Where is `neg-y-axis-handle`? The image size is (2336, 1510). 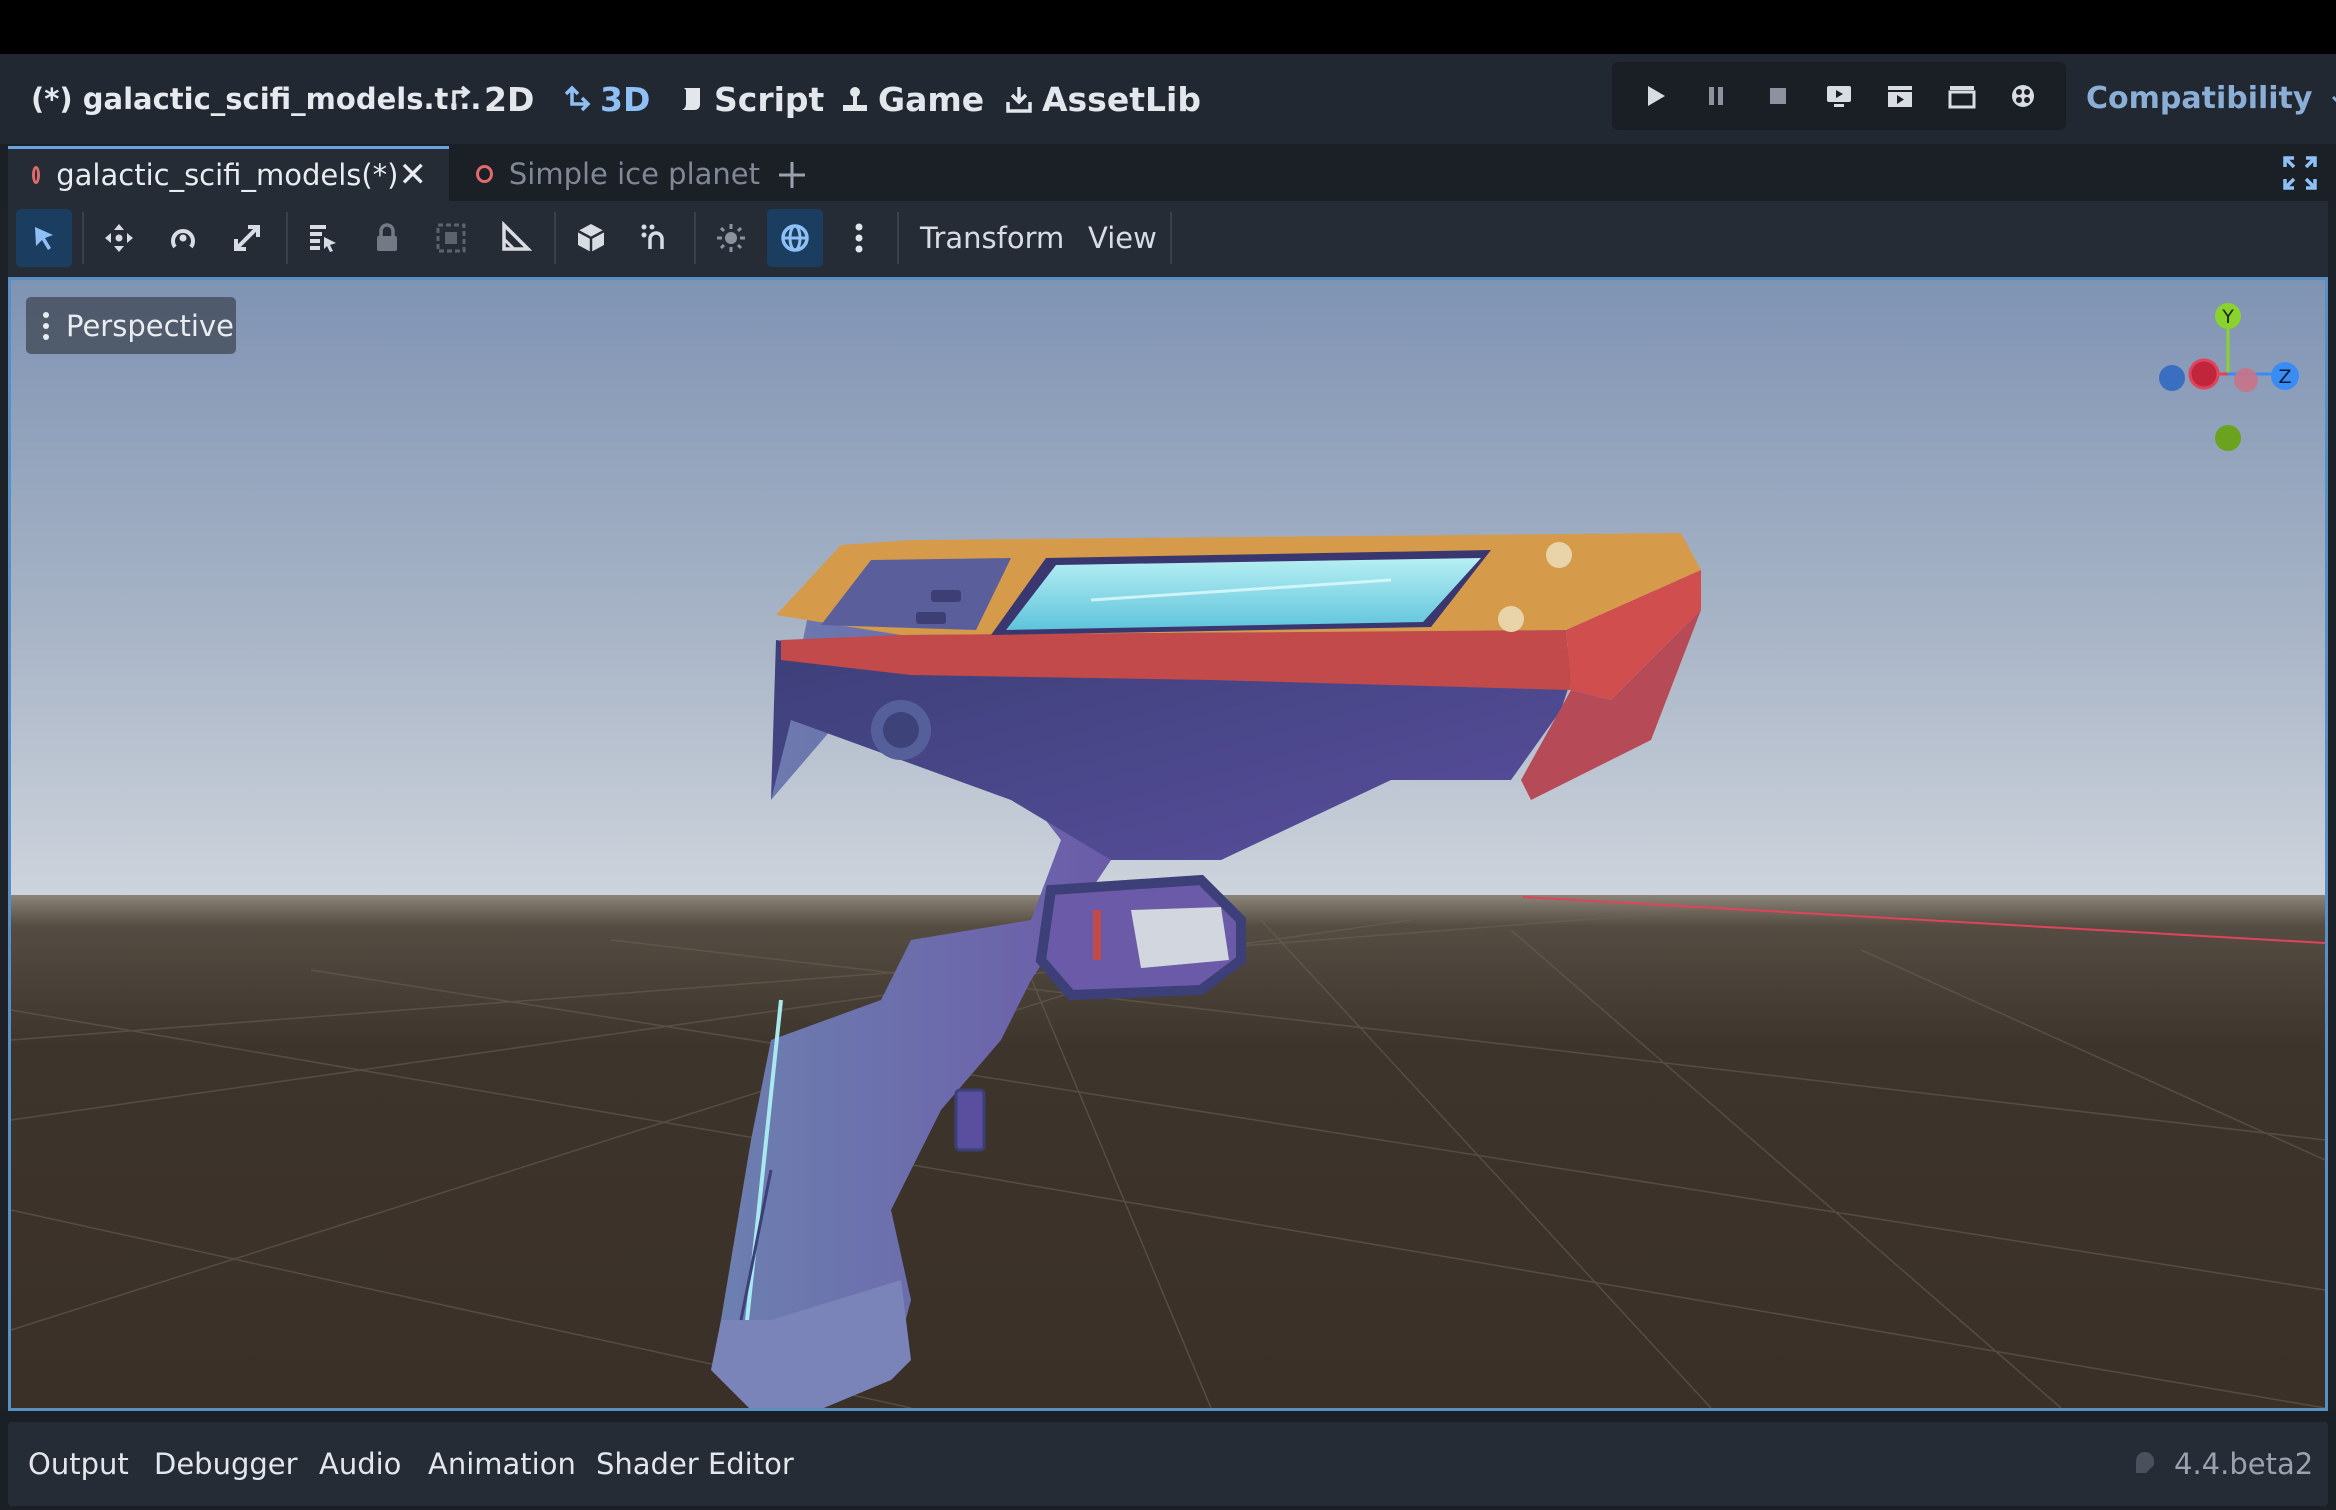
neg-y-axis-handle is located at coordinates (2228, 438).